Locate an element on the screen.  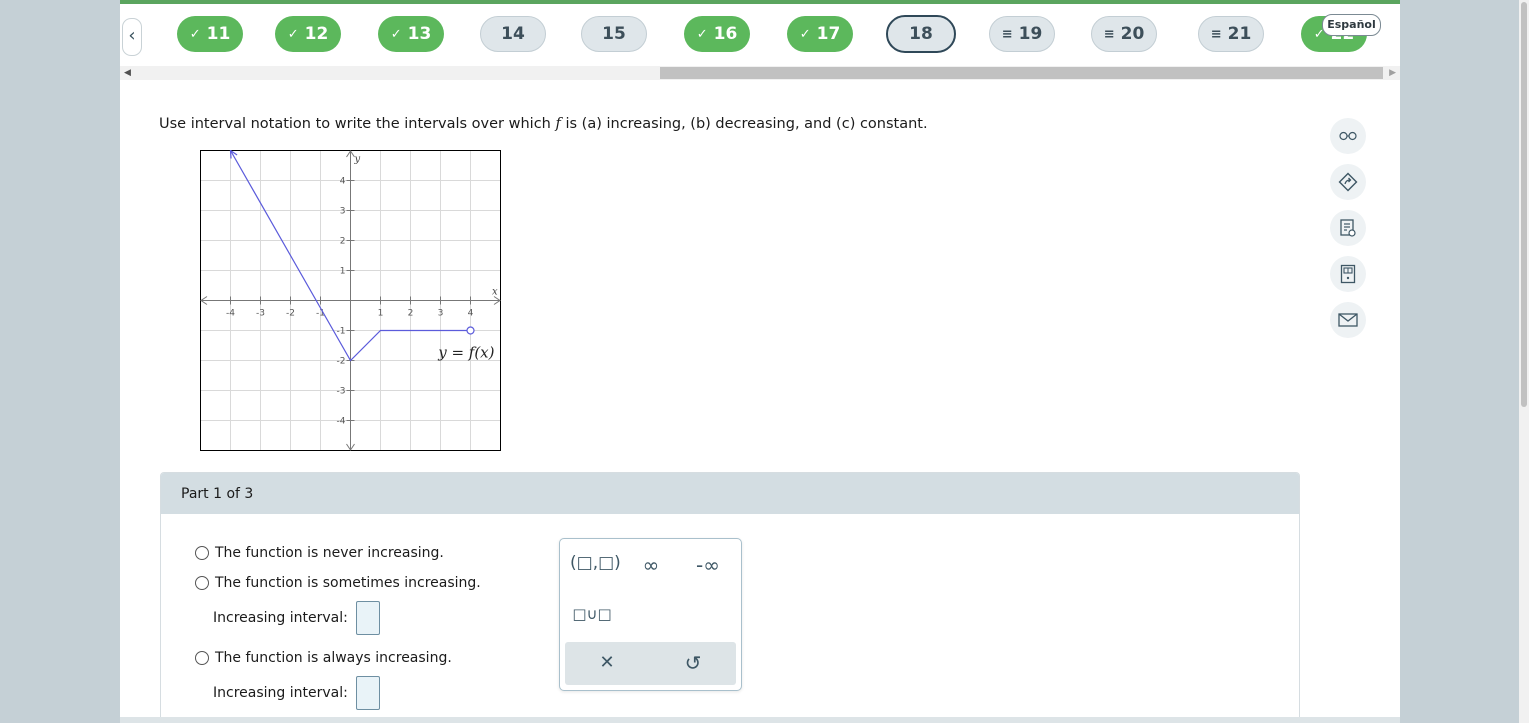
close-icon: ✕ is located at coordinates (607, 662).